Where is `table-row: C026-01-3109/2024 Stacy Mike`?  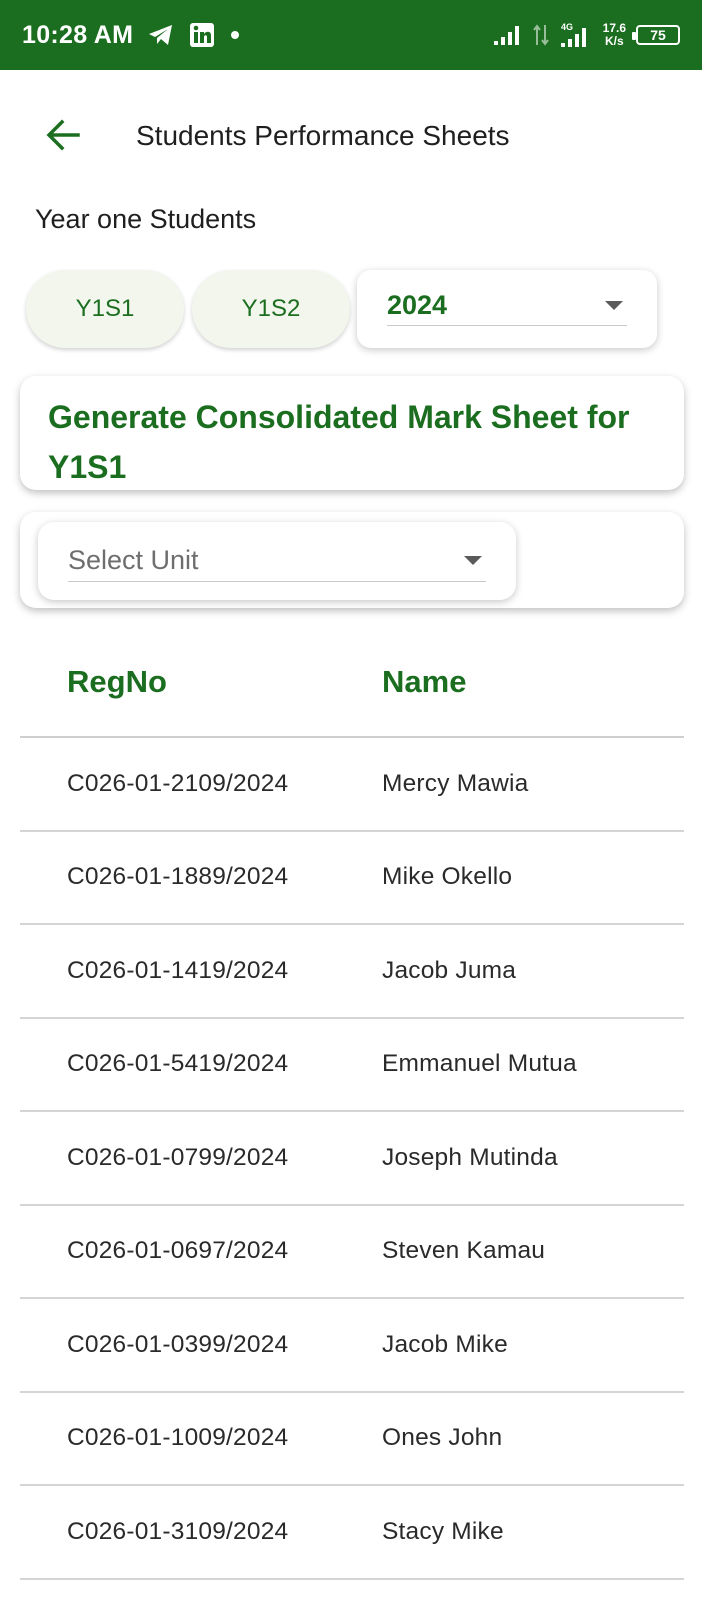 table-row: C026-01-3109/2024 Stacy Mike is located at coordinates (352, 1533).